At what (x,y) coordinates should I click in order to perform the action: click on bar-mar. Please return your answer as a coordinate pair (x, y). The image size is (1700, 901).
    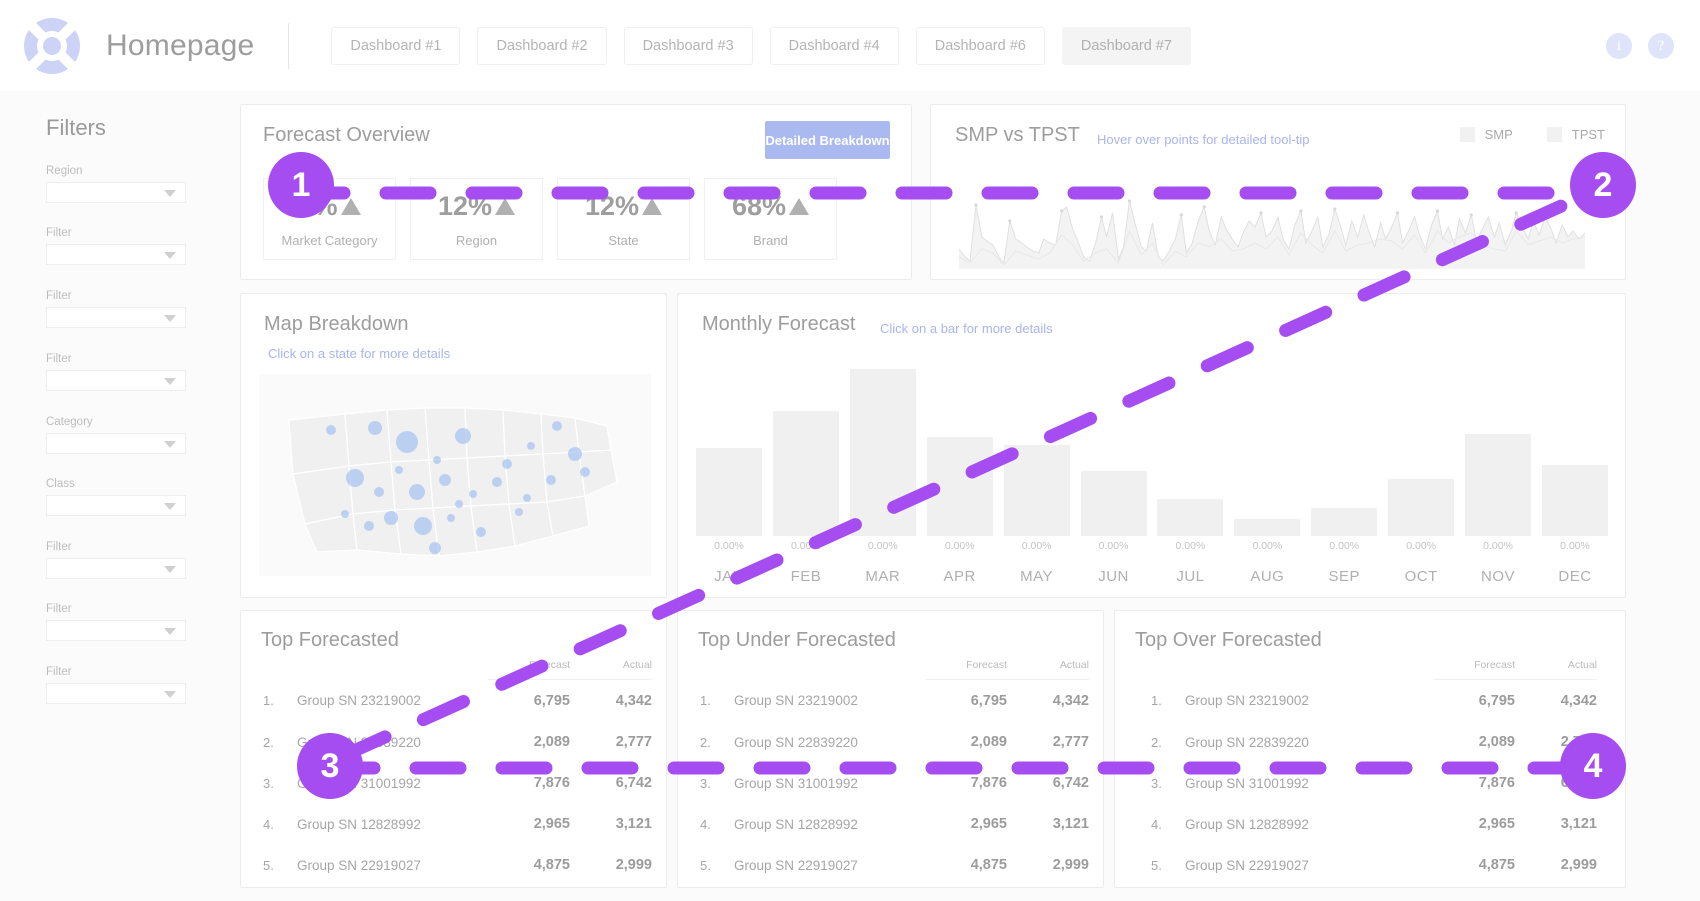
    Looking at the image, I should click on (882, 452).